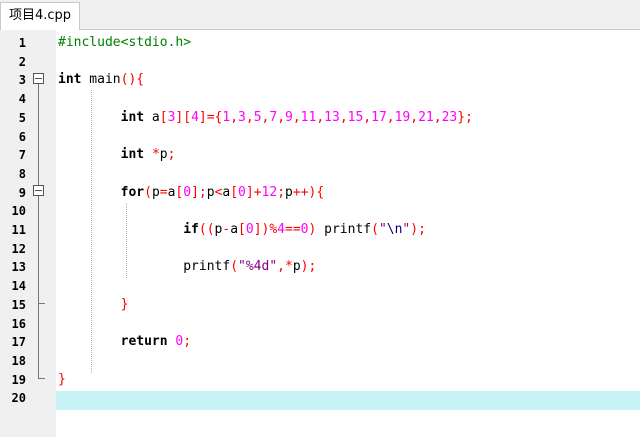 Image resolution: width=640 pixels, height=437 pixels. What do you see at coordinates (171, 155) in the screenshot?
I see `code-token: ;` at bounding box center [171, 155].